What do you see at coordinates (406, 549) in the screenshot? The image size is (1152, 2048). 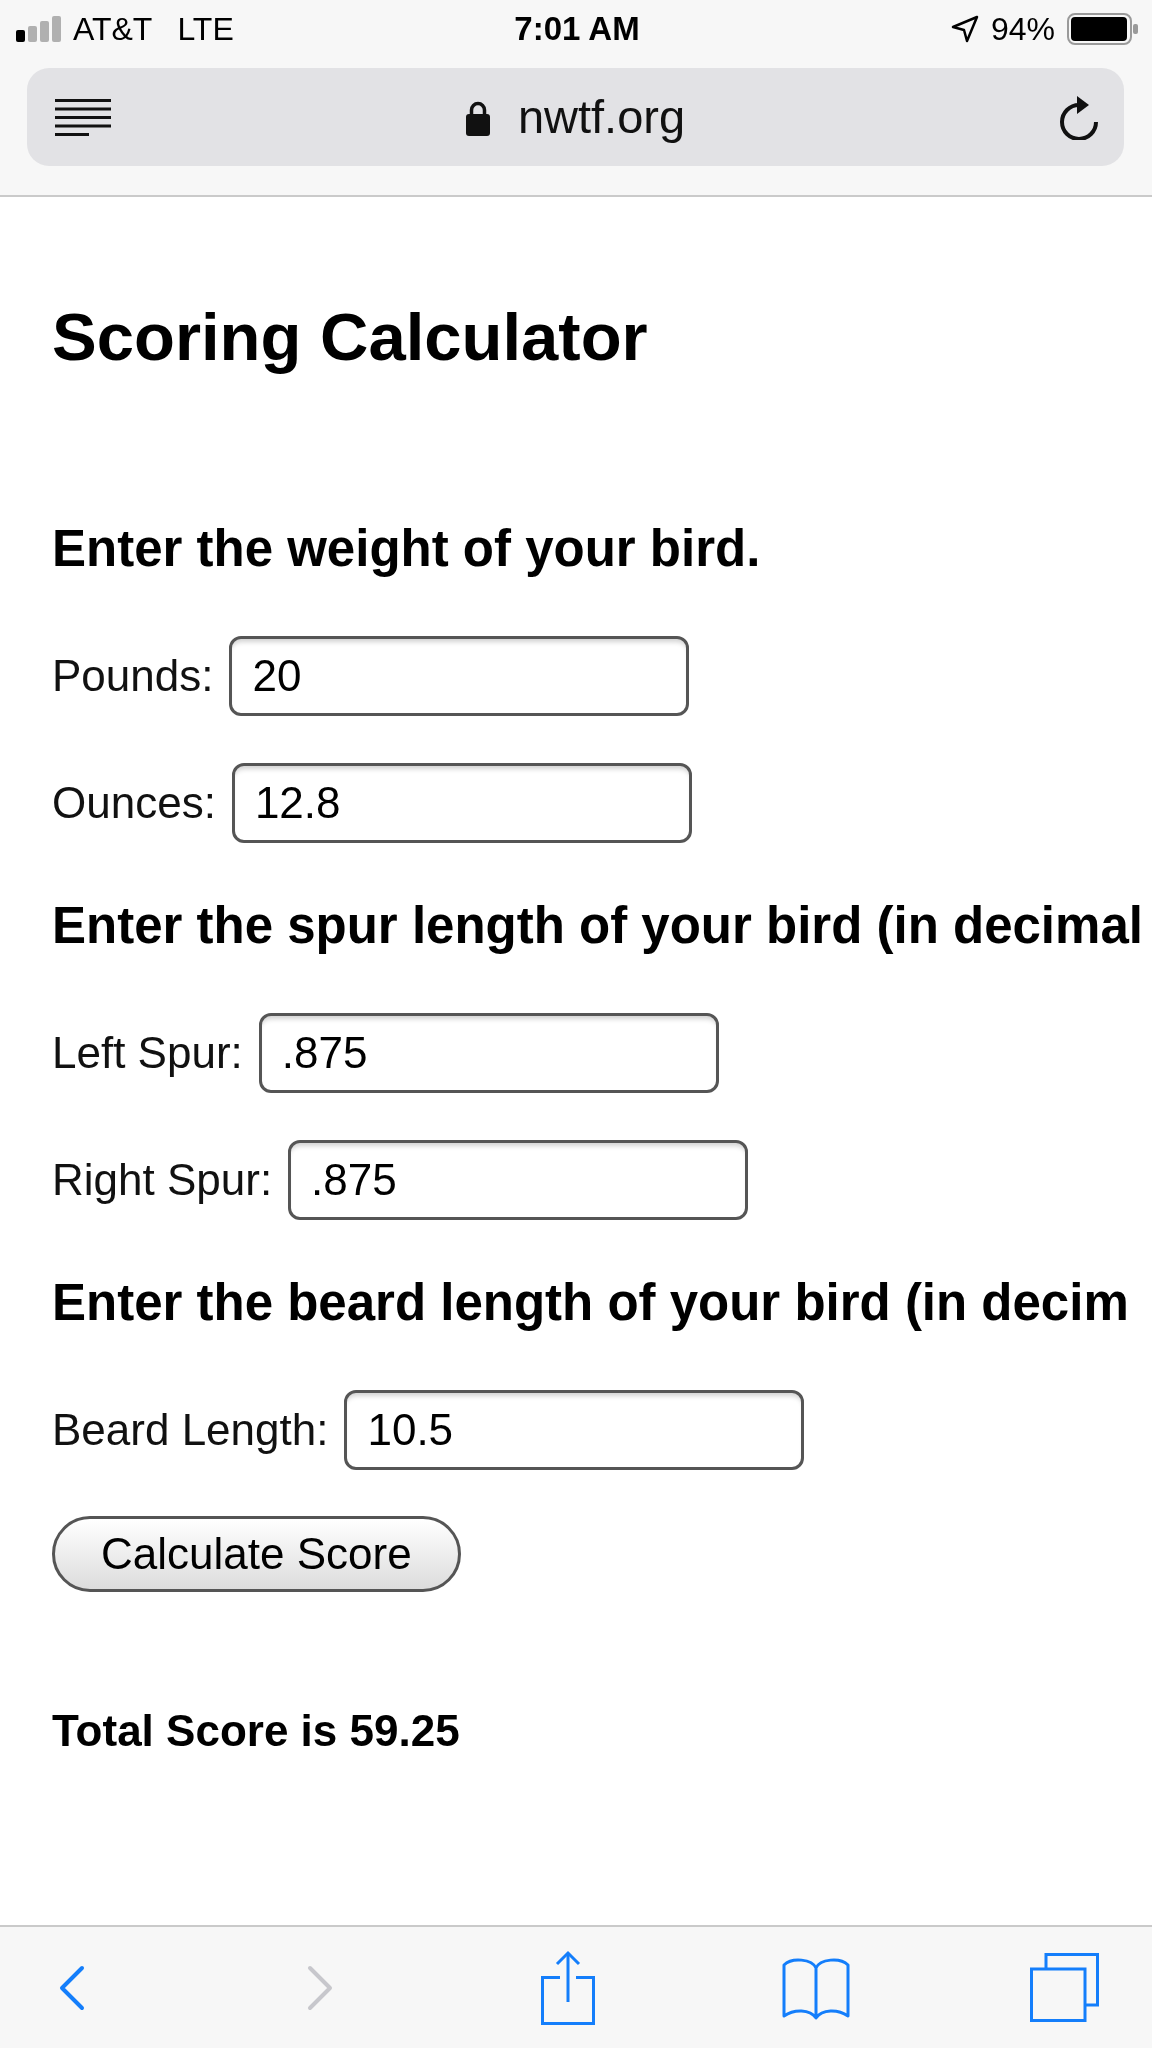 I see `section-heading: Enter the weight of your bird.` at bounding box center [406, 549].